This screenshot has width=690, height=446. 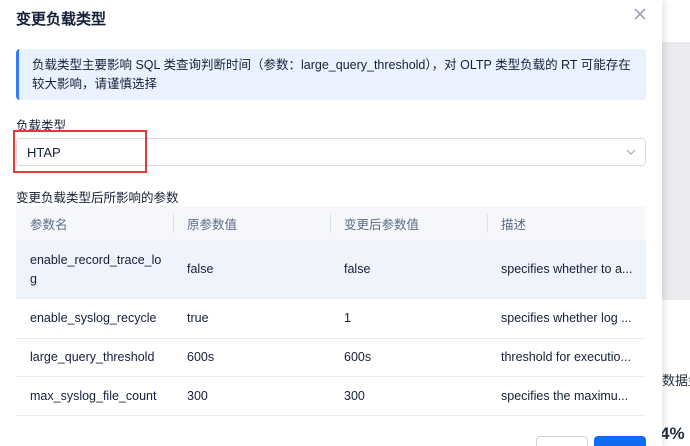 What do you see at coordinates (620, 441) in the screenshot?
I see `confirm-button: 确定` at bounding box center [620, 441].